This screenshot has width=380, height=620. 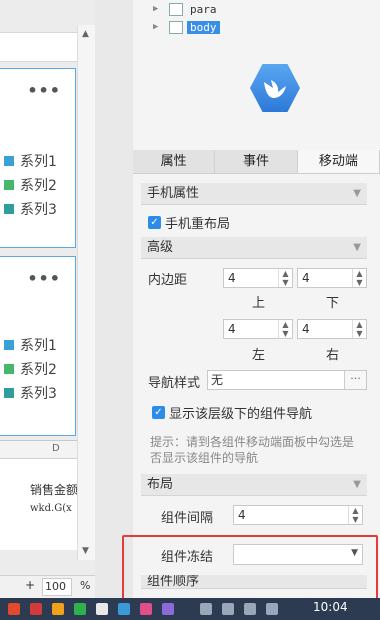 What do you see at coordinates (332, 329) in the screenshot?
I see `padding-right-input: 4 ▲ ▼` at bounding box center [332, 329].